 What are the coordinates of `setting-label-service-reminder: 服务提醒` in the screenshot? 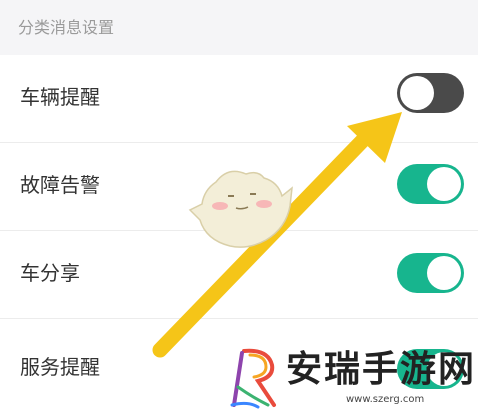 It's located at (60, 367).